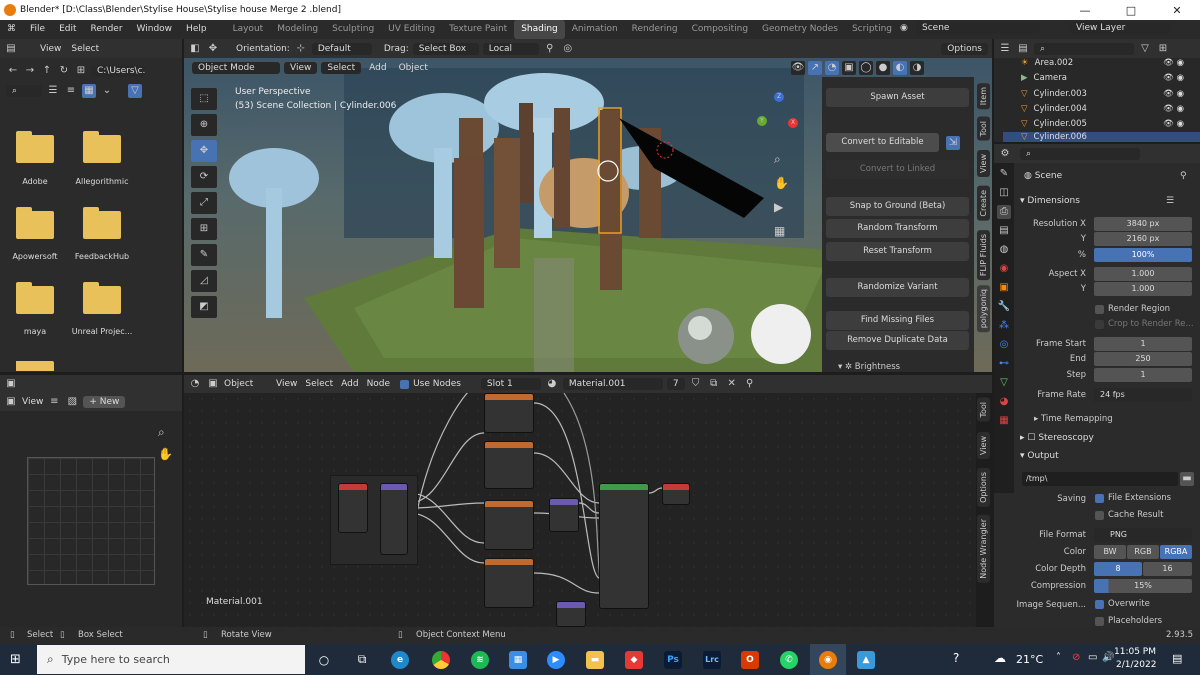  What do you see at coordinates (37, 29) in the screenshot?
I see `menu-file: File` at bounding box center [37, 29].